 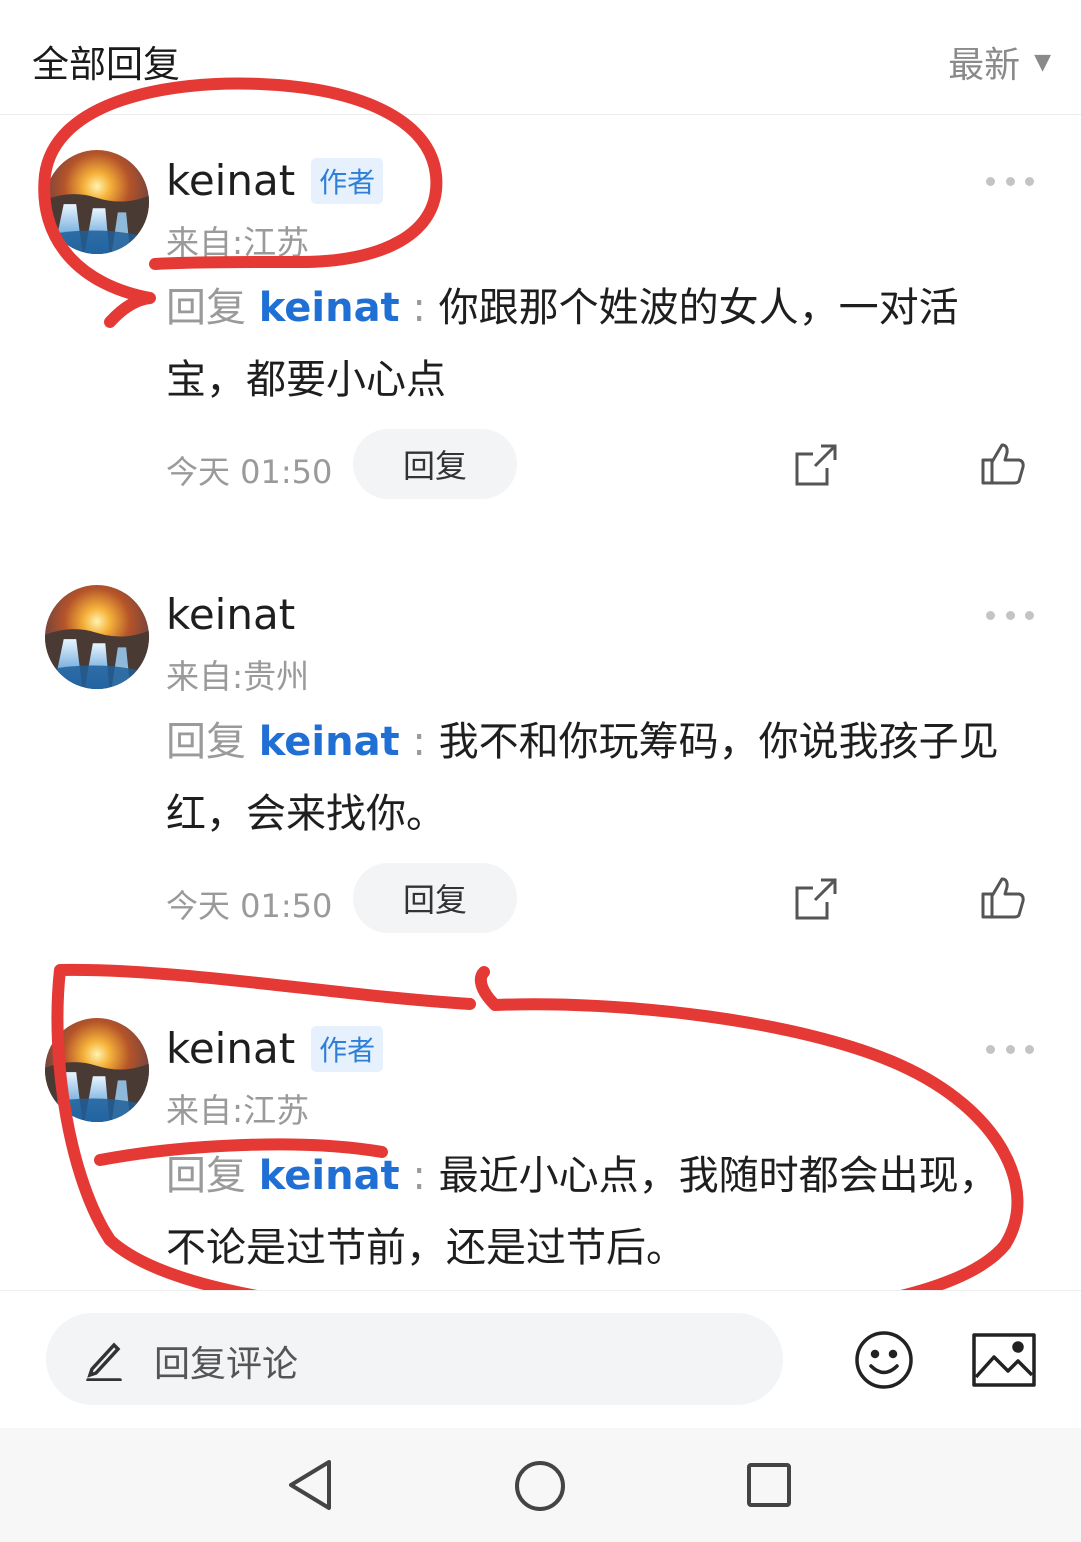 What do you see at coordinates (596, 778) in the screenshot?
I see `comment-text: 回复 keinat : 我不和你玩筹码，你说我孩子见红，会来找你。` at bounding box center [596, 778].